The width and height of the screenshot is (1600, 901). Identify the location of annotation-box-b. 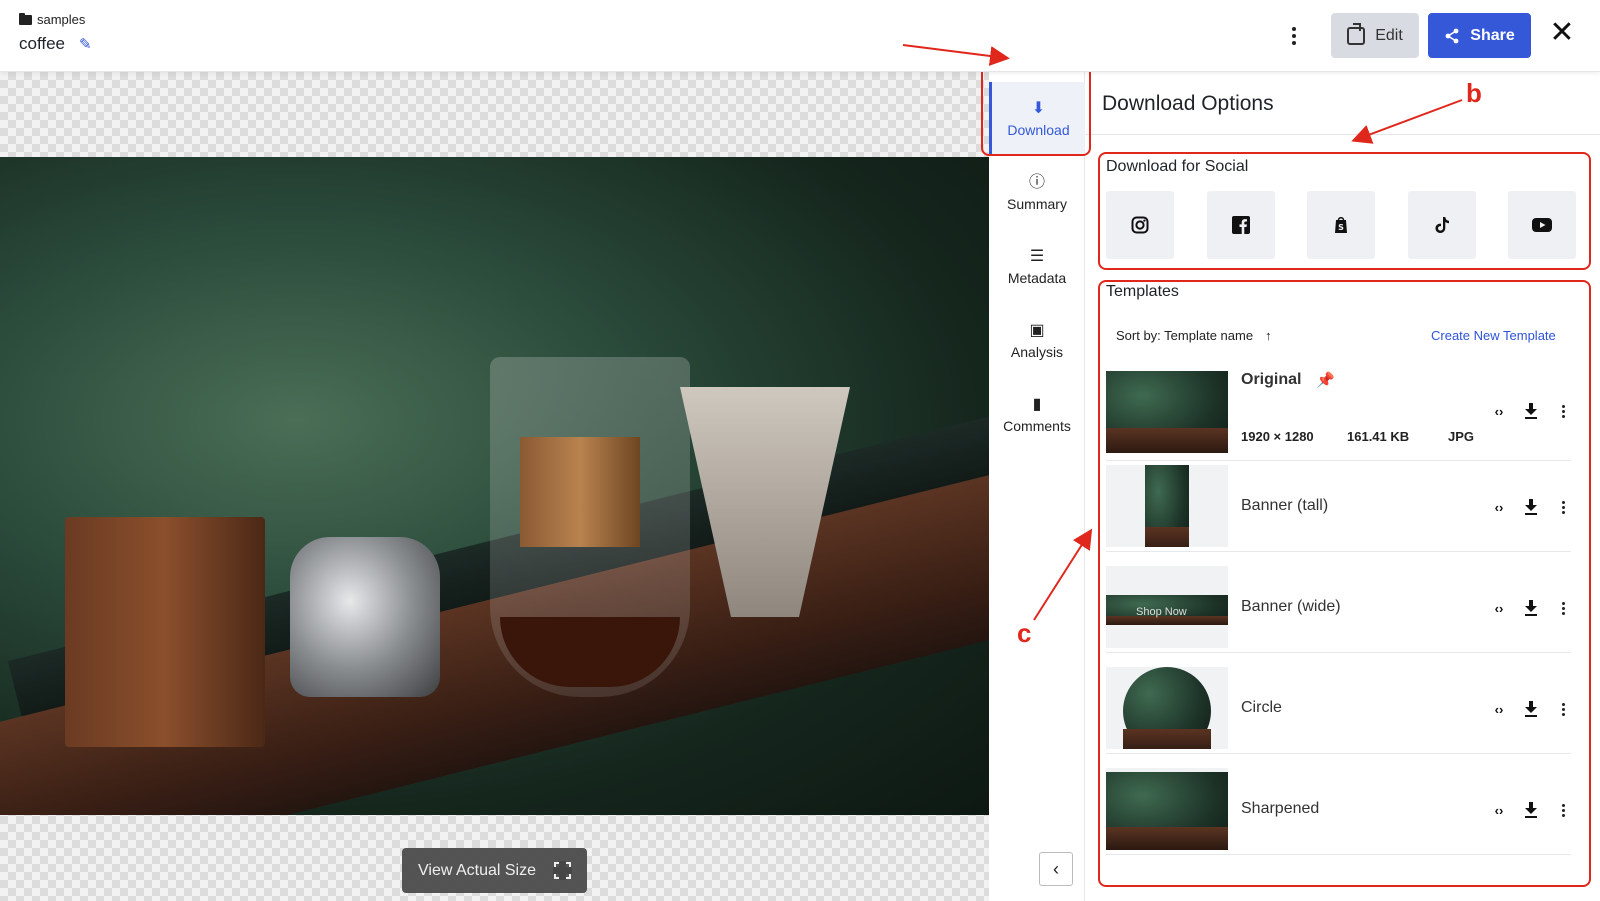
(1344, 211).